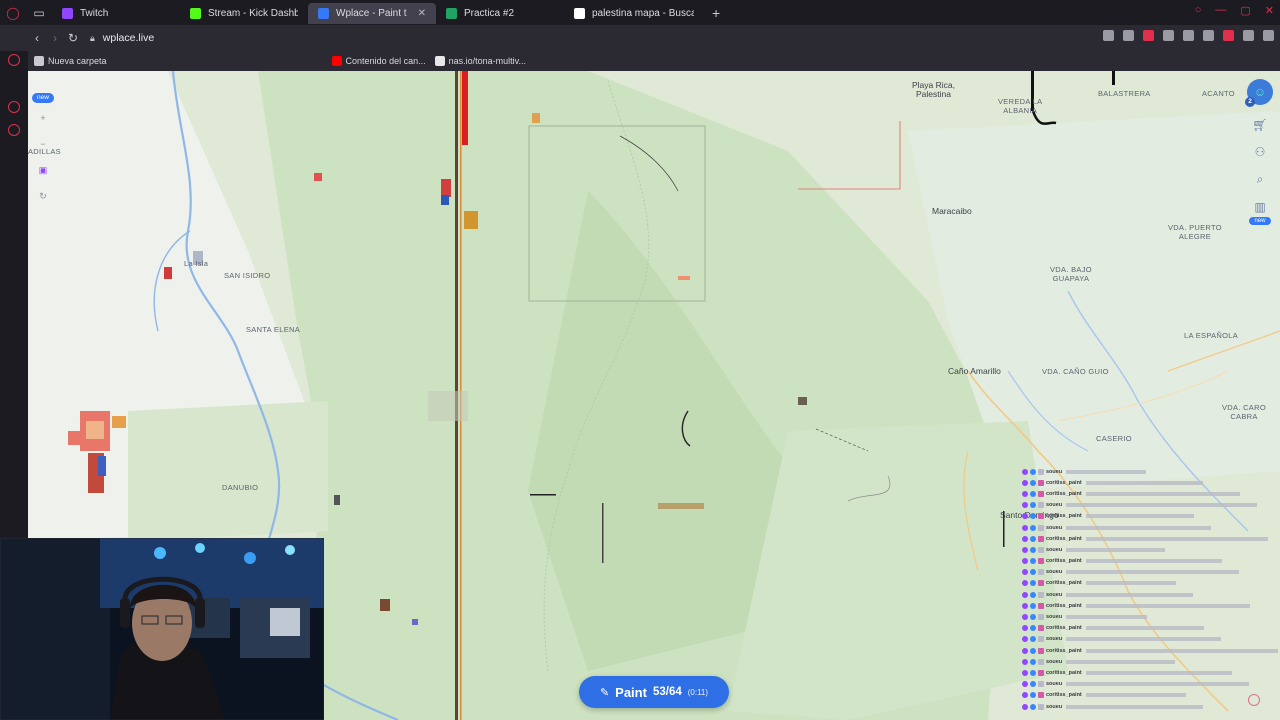 The height and width of the screenshot is (720, 1280). Describe the element at coordinates (1260, 179) in the screenshot. I see `search-map-icon: ⌕` at that location.